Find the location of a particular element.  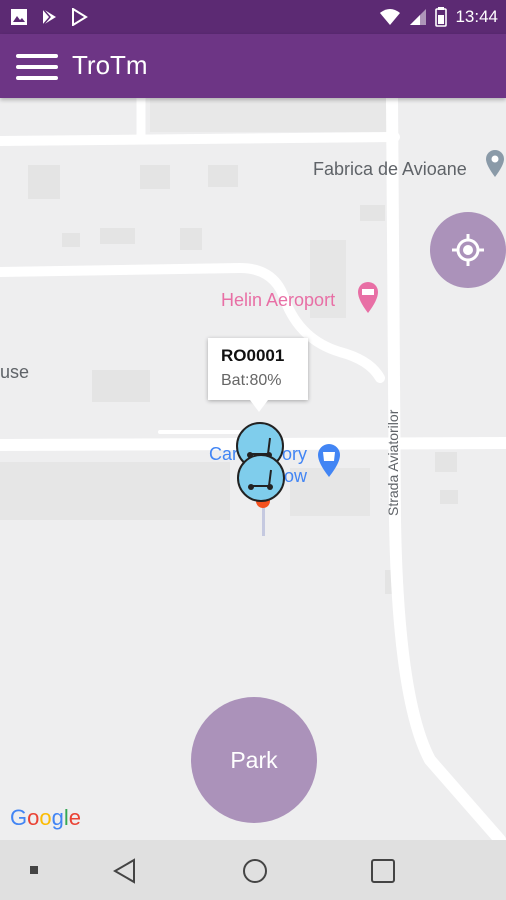

poi-fabrica-label: Fabrica de Avioane is located at coordinates (390, 169).